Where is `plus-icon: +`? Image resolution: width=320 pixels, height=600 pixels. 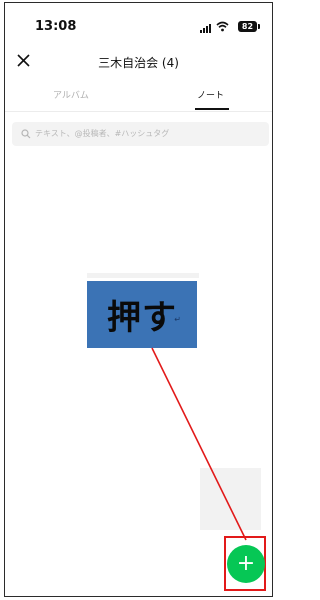
plus-icon: + is located at coordinates (246, 563).